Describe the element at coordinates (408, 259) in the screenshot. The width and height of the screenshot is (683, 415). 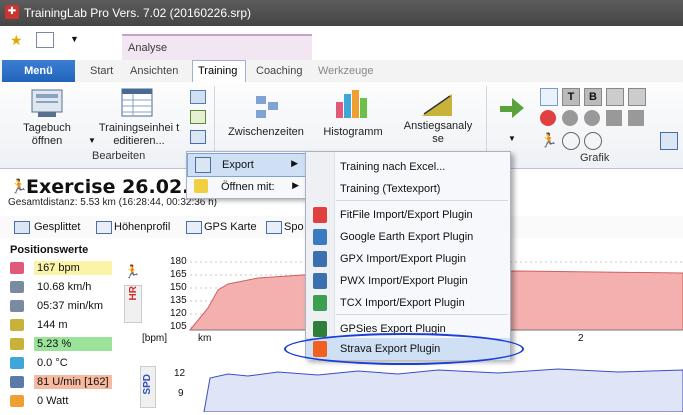
I see `export-menu-item: GPX Import/Export Plugin` at that location.